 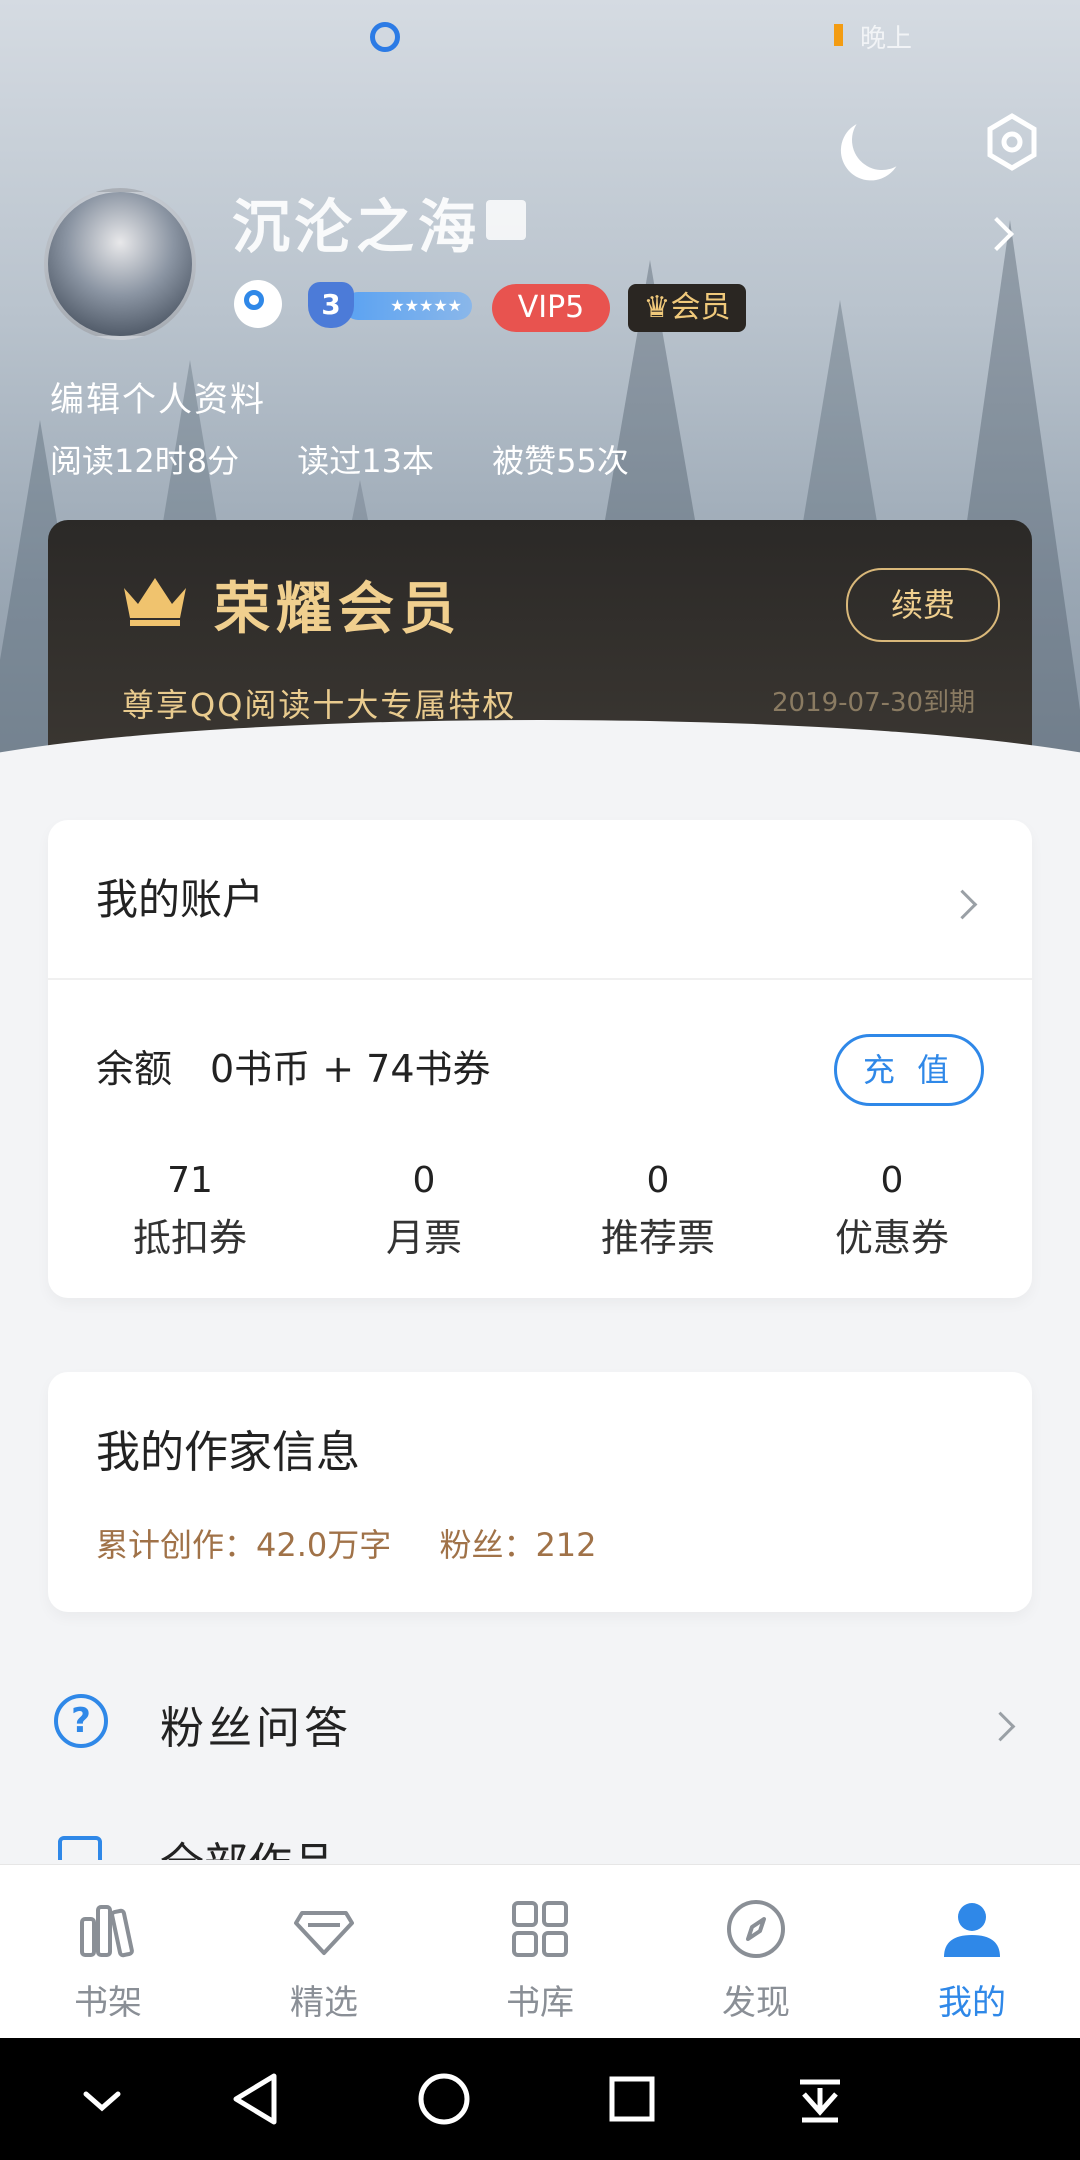 I want to click on author-stats: 累计创作：42.0万字 粉丝：212, so click(x=365, y=1543).